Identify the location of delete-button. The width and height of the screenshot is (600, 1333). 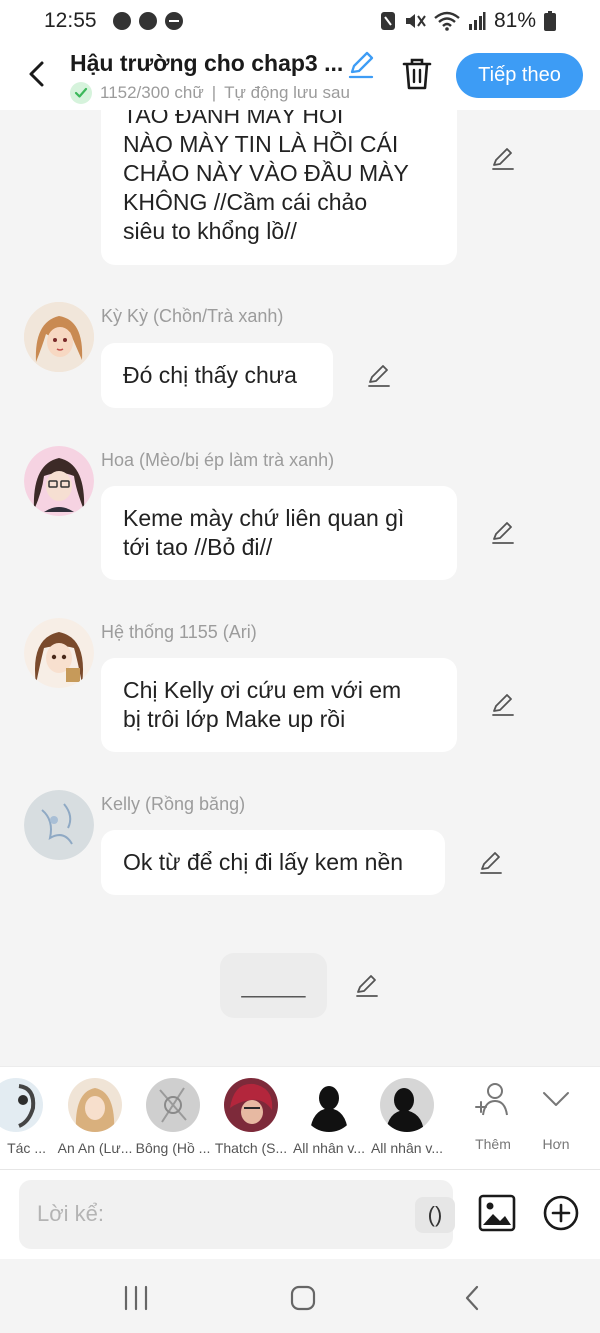
(417, 74).